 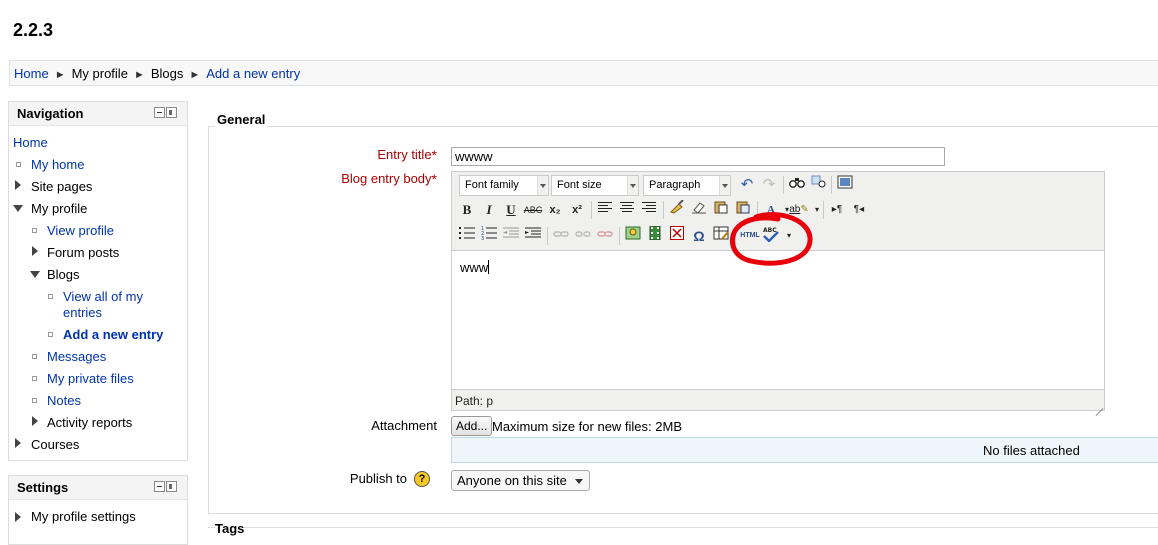 I want to click on underline-icon: U, so click(x=511, y=210).